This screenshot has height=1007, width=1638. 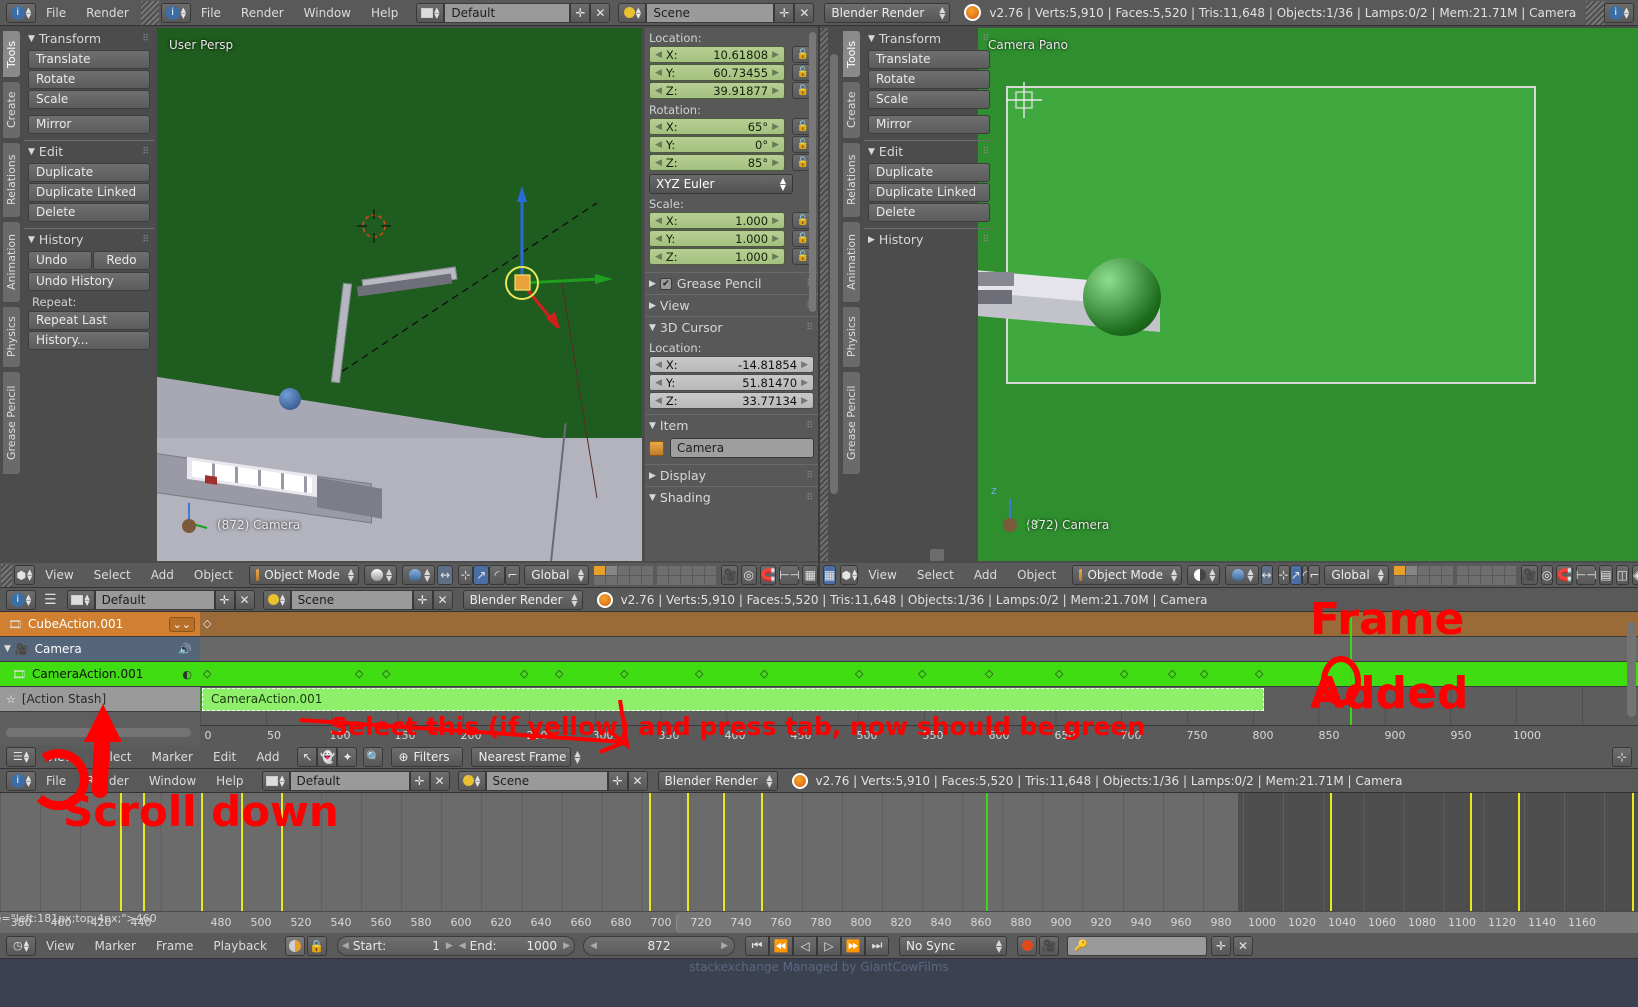 I want to click on add-layout-button-tl: ✛, so click(x=419, y=780).